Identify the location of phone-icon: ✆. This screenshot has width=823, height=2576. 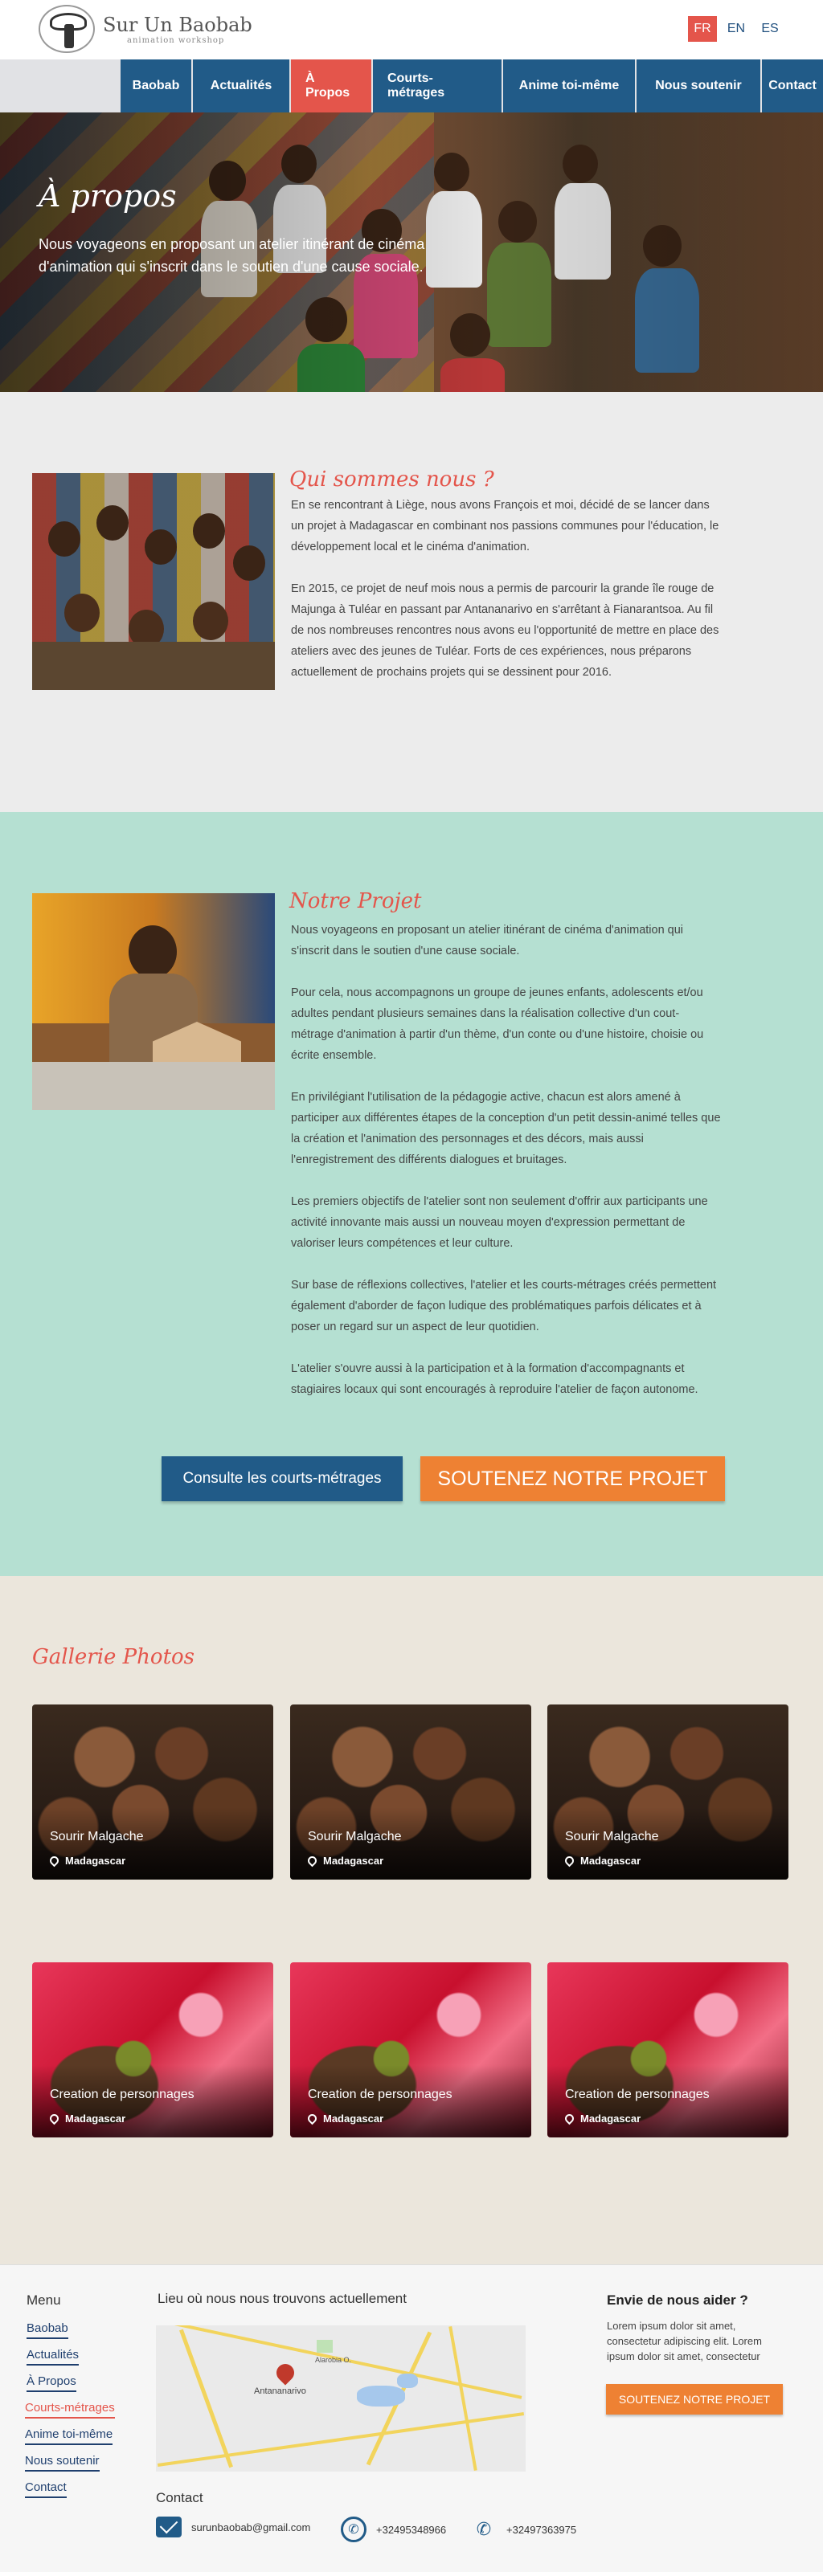
(484, 2529).